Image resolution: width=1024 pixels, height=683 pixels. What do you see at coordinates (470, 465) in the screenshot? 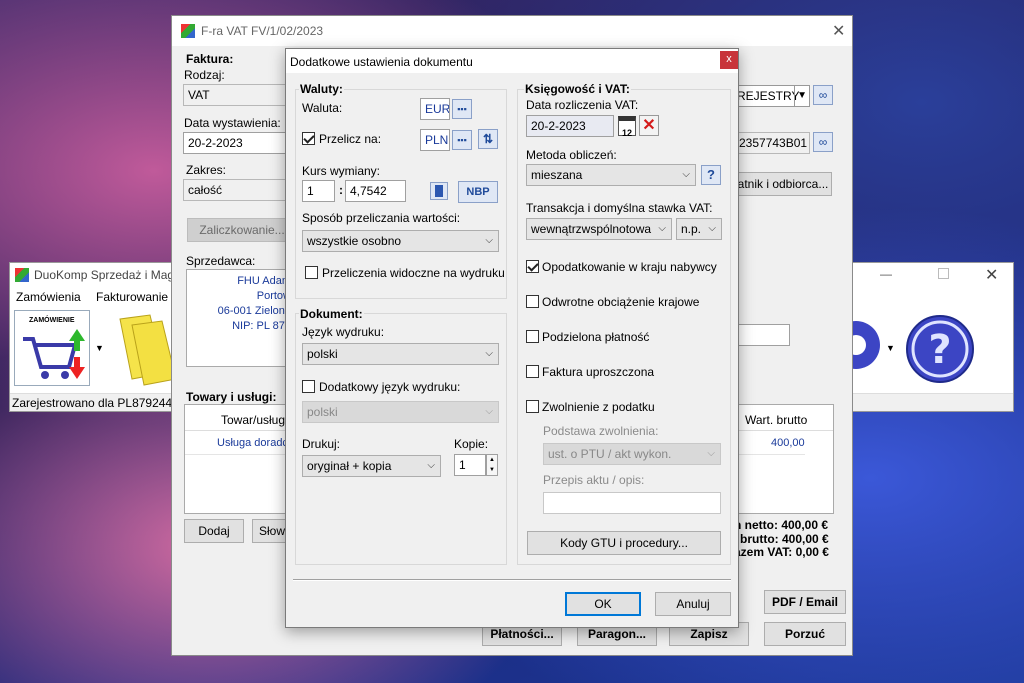
I see `kopie-field: 1` at bounding box center [470, 465].